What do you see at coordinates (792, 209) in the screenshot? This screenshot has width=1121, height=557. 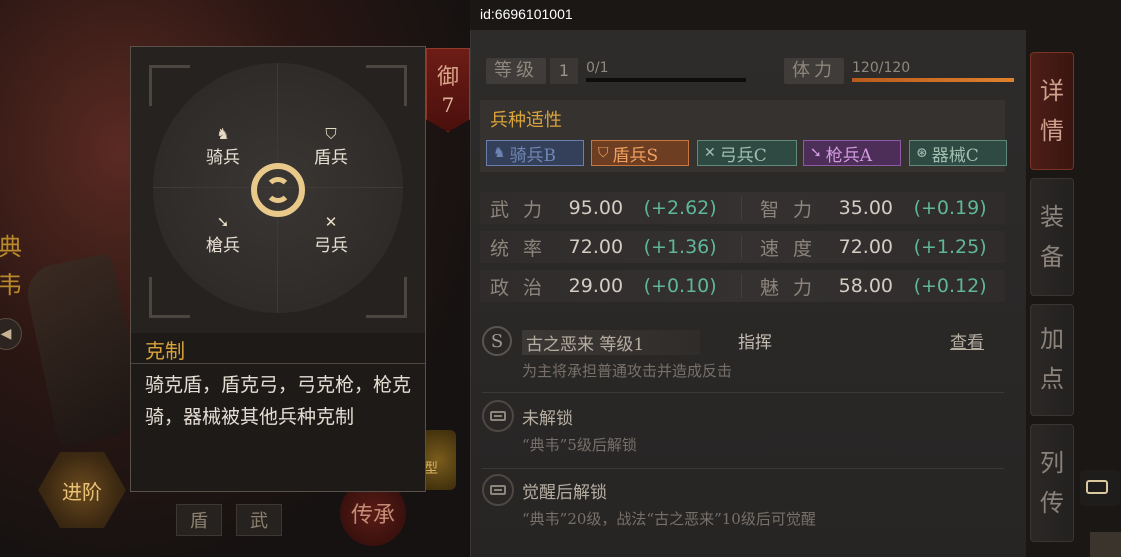 I see `stat-name: 智力` at bounding box center [792, 209].